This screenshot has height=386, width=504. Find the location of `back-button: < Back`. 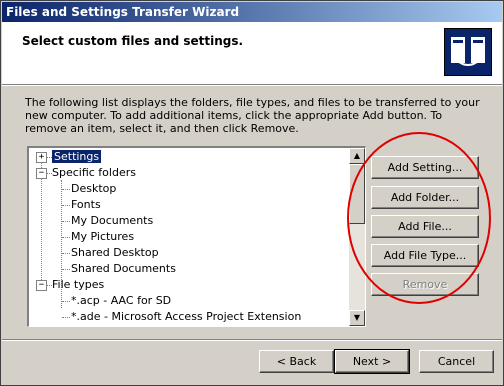

back-button: < Back is located at coordinates (296, 361).